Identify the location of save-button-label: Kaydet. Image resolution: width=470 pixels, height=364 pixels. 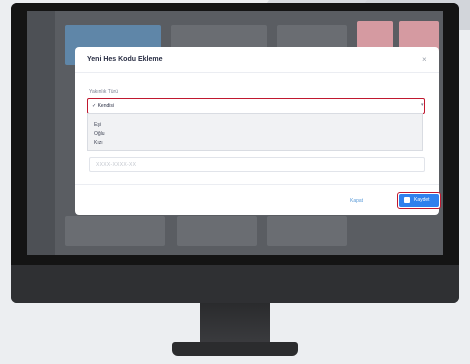
(422, 200).